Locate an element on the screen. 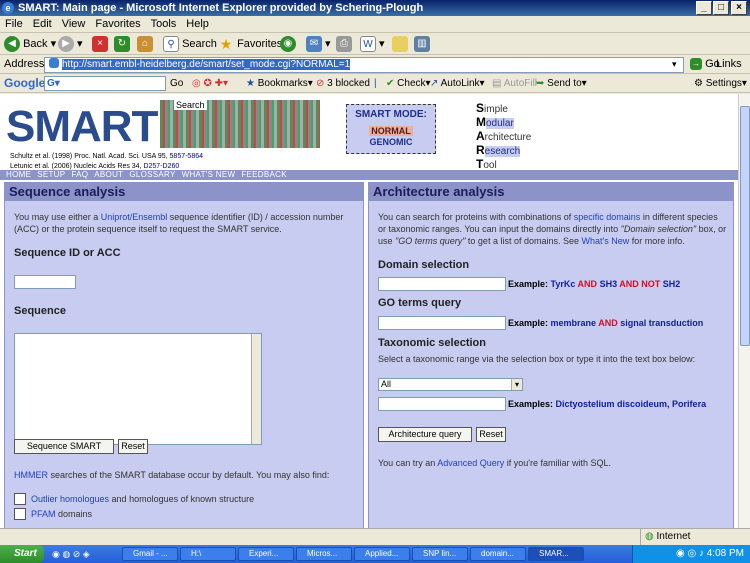 The height and width of the screenshot is (563, 750). advanced-query-link: Advanced Query is located at coordinates (470, 463).